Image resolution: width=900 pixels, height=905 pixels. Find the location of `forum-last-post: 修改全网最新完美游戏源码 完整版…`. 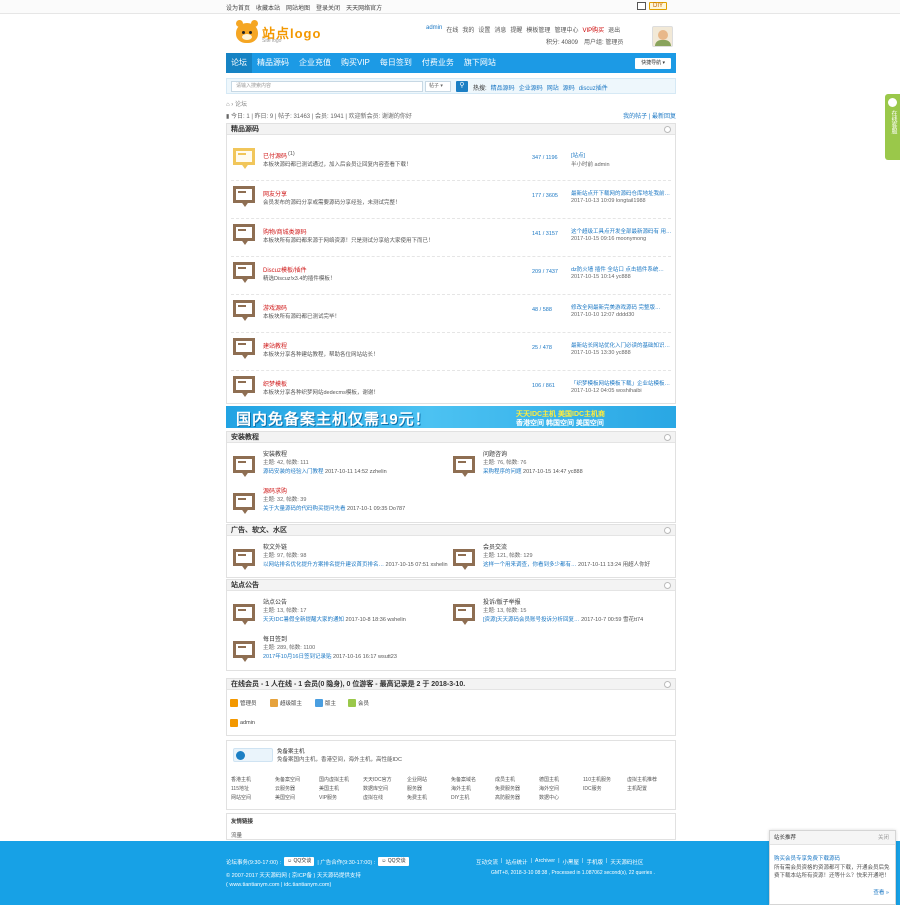

forum-last-post: 修改全网最新完美游戏源码 完整版… is located at coordinates (623, 307).